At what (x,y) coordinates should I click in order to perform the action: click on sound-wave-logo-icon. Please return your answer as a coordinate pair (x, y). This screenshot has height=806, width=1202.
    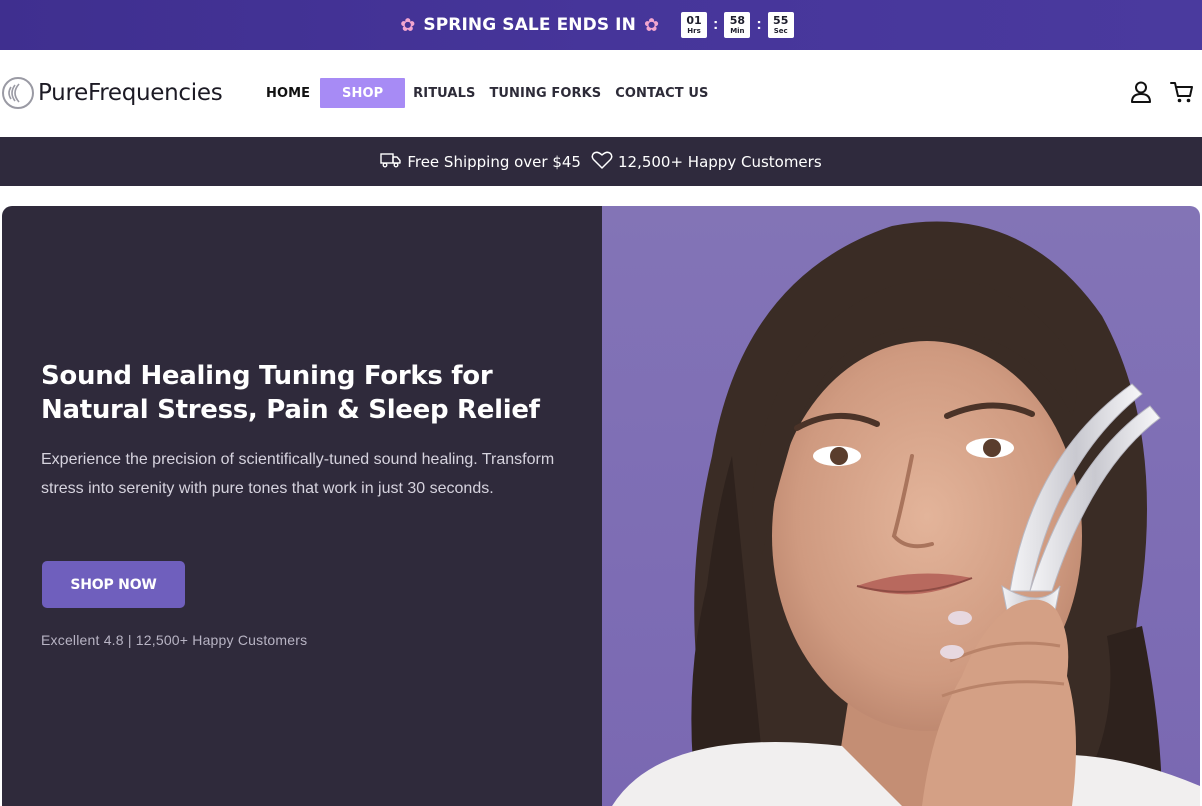
    Looking at the image, I should click on (18, 93).